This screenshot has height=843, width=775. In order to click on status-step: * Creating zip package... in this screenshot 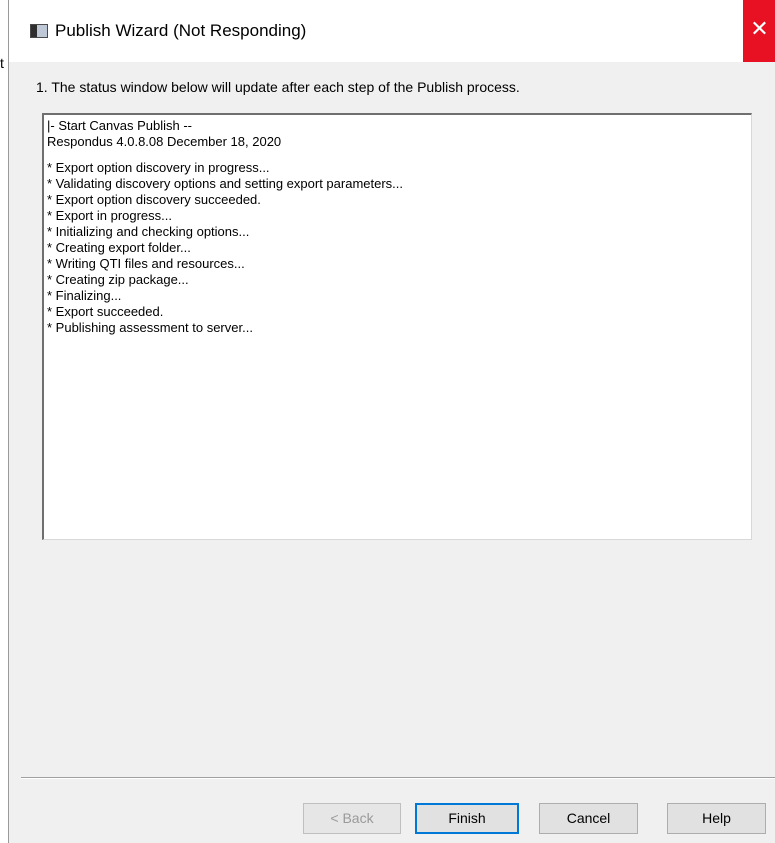, I will do `click(118, 279)`.